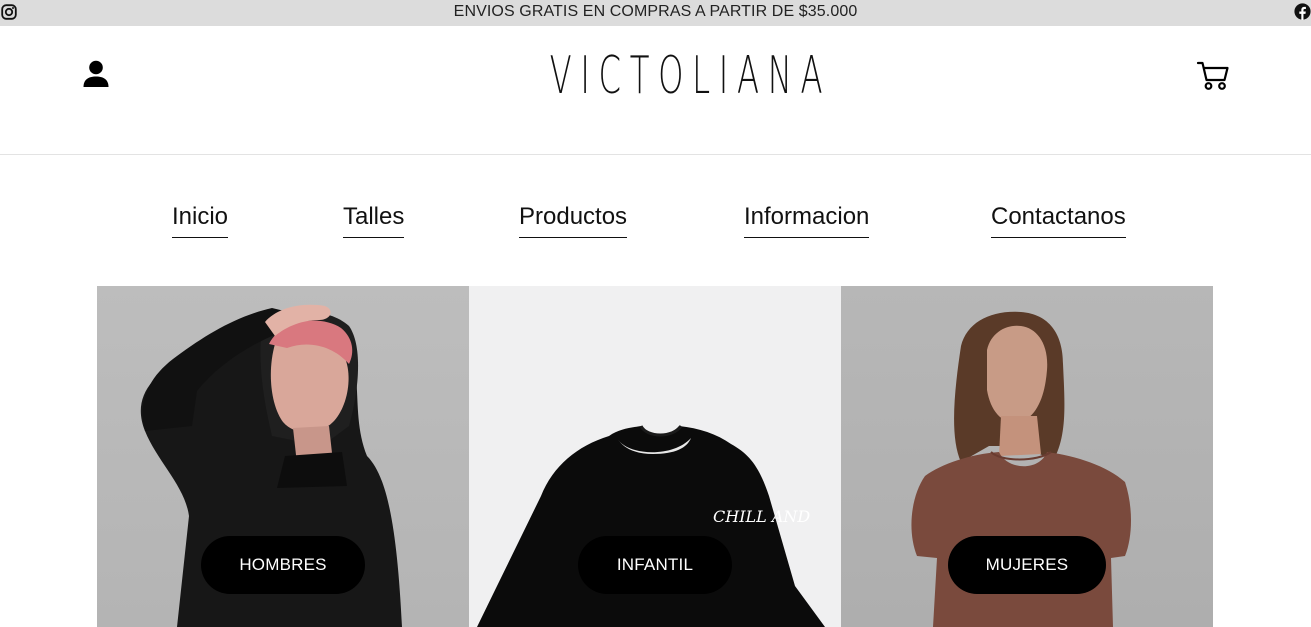  What do you see at coordinates (96, 74) in the screenshot?
I see `user-icon` at bounding box center [96, 74].